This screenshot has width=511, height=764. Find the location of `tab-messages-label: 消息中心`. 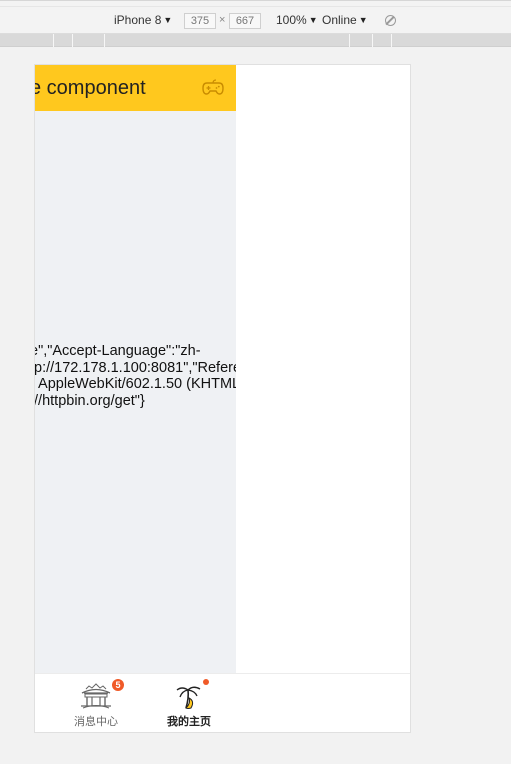

tab-messages-label: 消息中心 is located at coordinates (96, 722).